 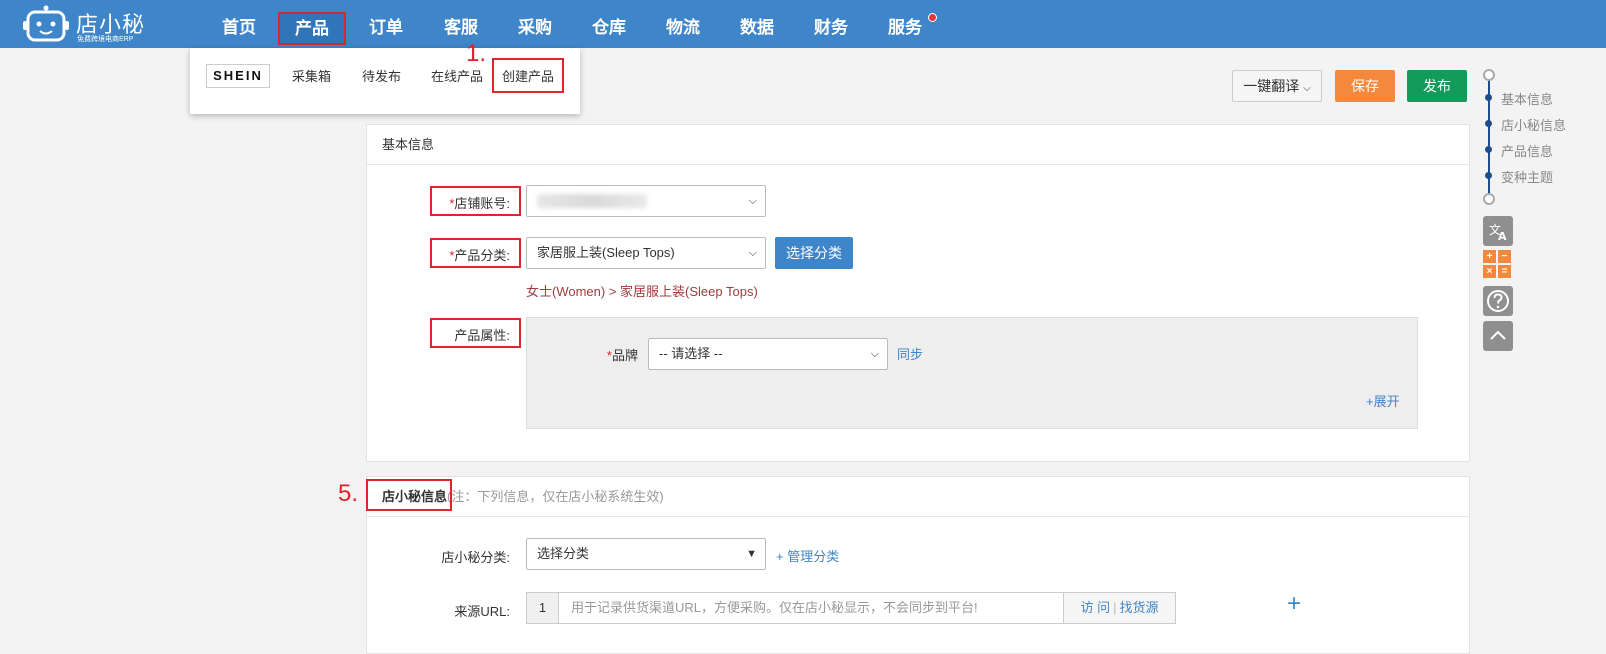 I want to click on svg-text: A, so click(x=1502, y=236).